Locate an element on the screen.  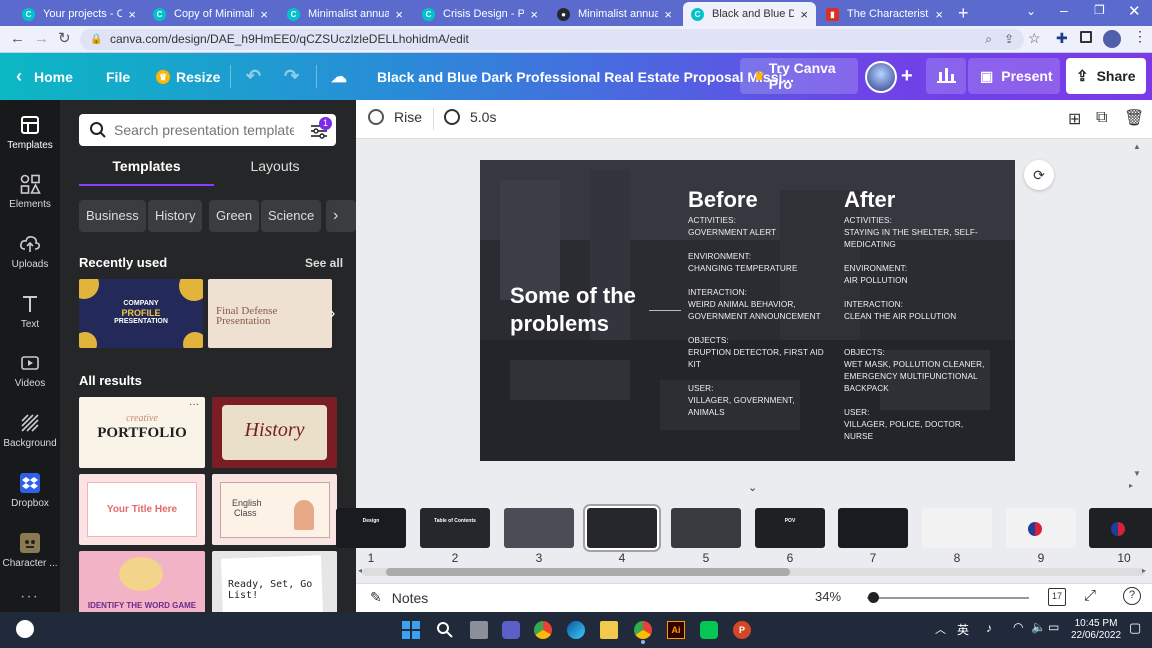
back-icon: ← is located at coordinates (17, 38).